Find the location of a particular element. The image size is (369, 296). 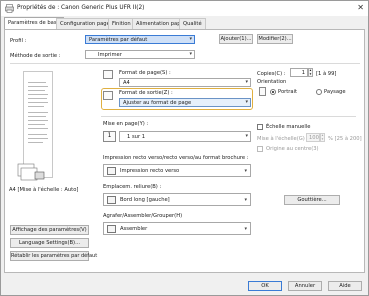

binding-value: Bord long [gauche] is located at coordinates (145, 200).